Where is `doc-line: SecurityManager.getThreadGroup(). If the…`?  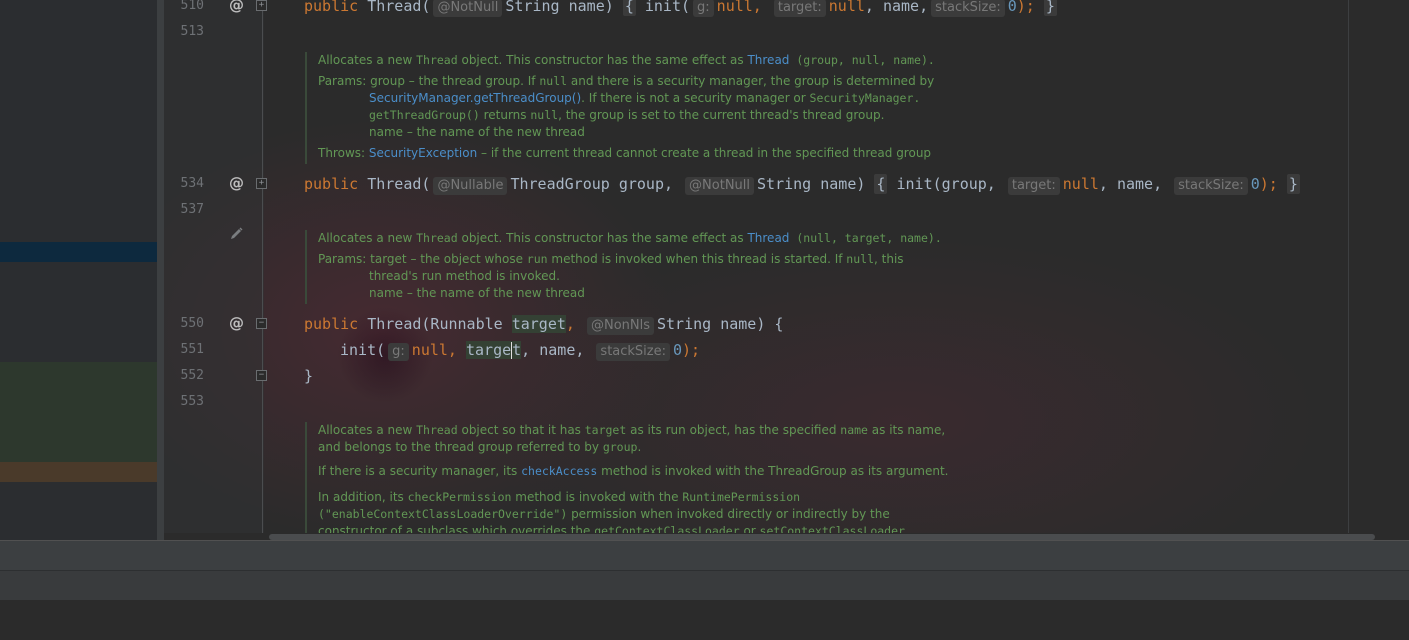
doc-line: SecurityManager.getThreadGroup(). If the… is located at coordinates (645, 98).